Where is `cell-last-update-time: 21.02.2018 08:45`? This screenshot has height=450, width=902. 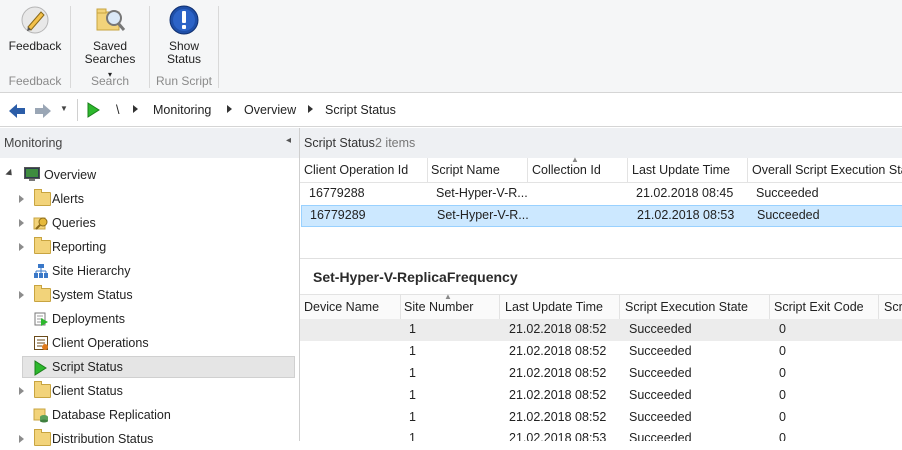 cell-last-update-time: 21.02.2018 08:45 is located at coordinates (685, 193).